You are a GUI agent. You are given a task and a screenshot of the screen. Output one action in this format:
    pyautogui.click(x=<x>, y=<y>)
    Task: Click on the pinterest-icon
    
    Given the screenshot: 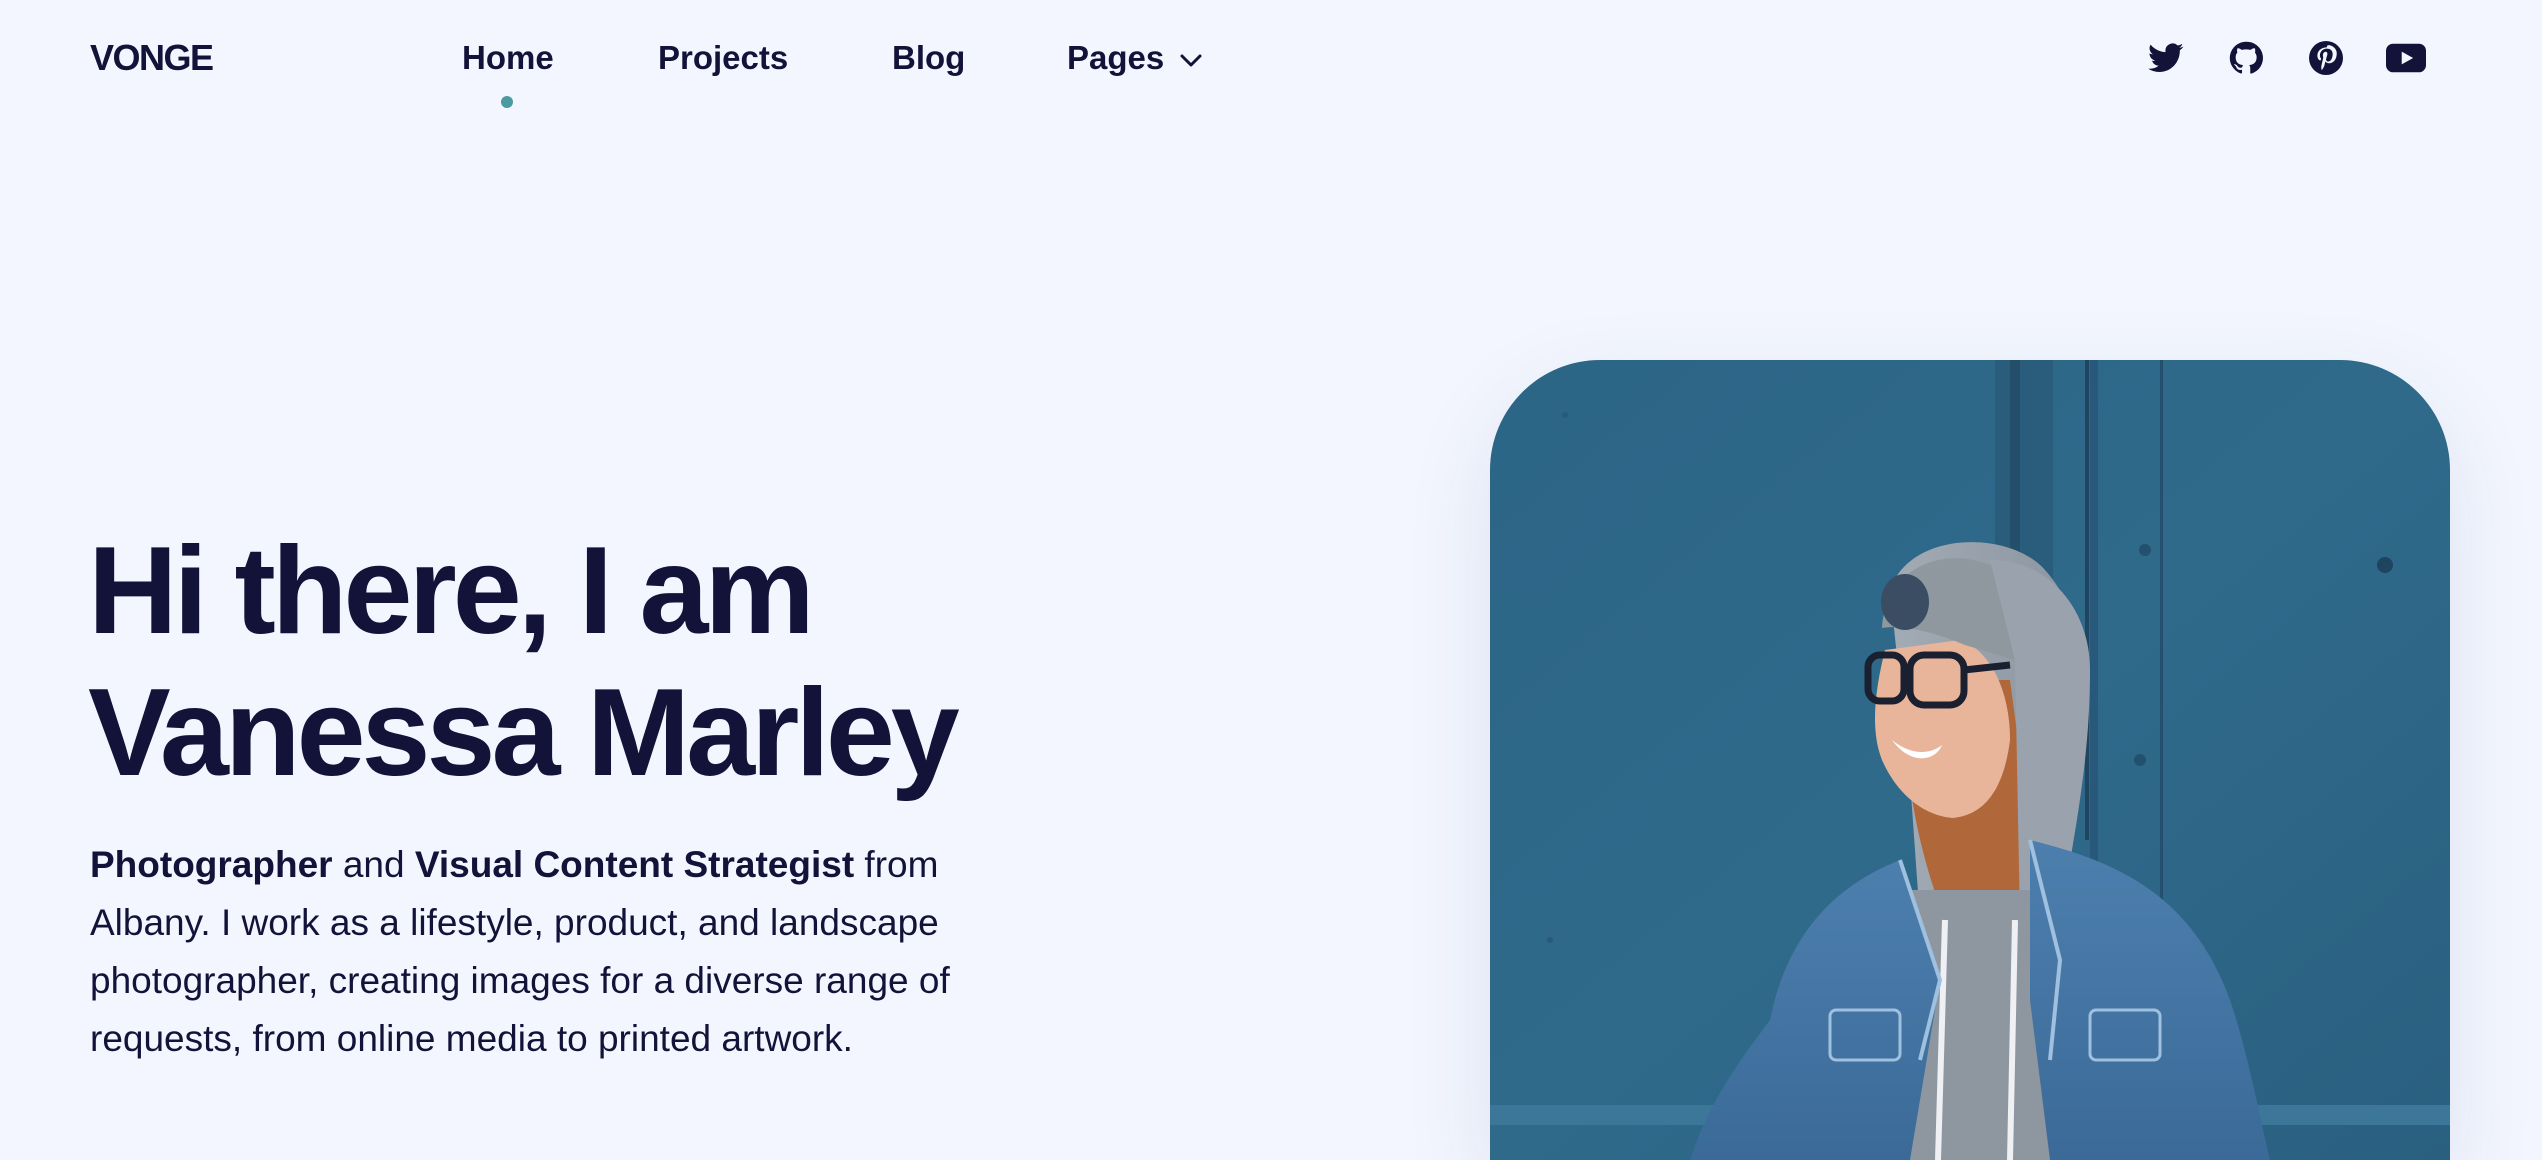 What is the action you would take?
    pyautogui.click(x=2326, y=58)
    